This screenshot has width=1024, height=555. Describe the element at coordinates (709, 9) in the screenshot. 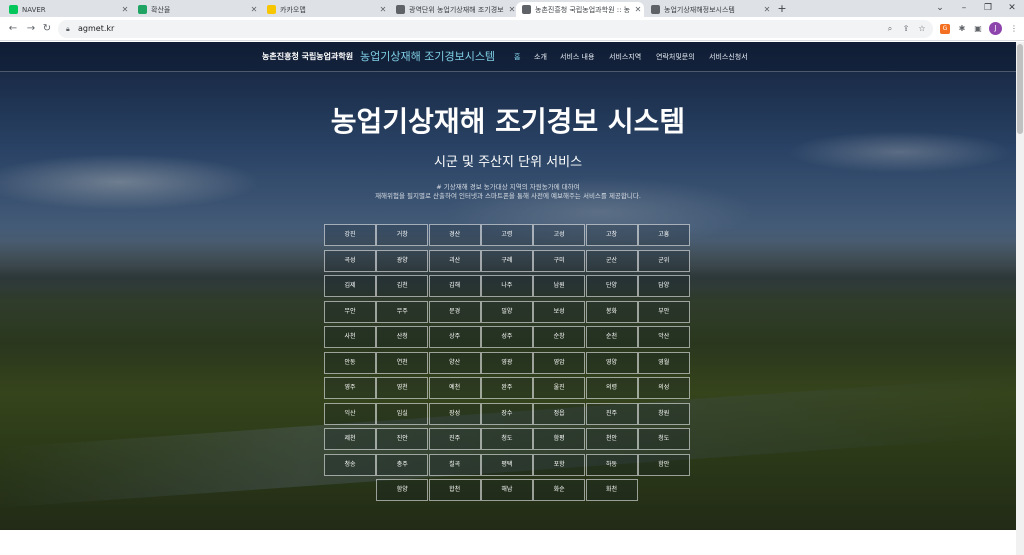

I see `browser-tab: 농업기상재해정보시스템 ✕` at that location.